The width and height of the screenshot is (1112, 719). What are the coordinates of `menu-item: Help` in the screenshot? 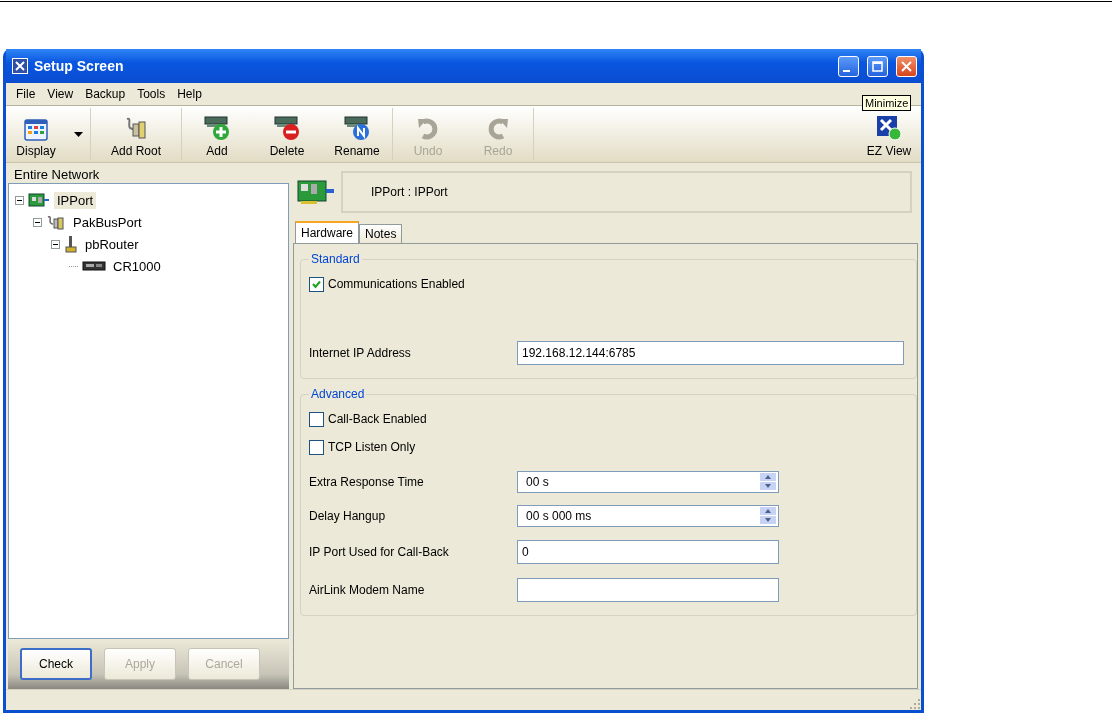 It's located at (189, 94).